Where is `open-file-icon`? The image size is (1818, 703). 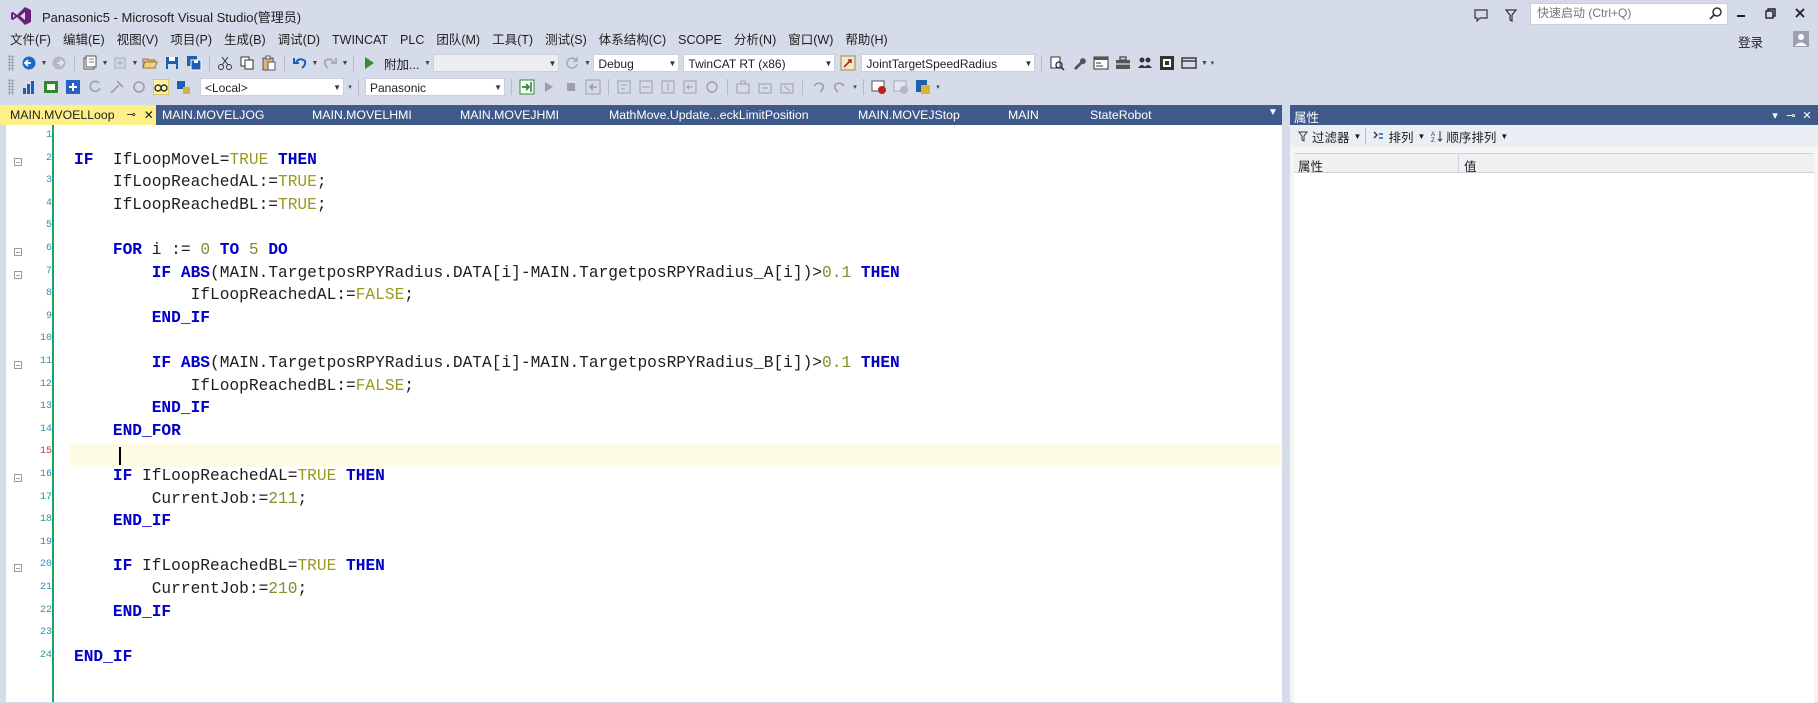 open-file-icon is located at coordinates (150, 63).